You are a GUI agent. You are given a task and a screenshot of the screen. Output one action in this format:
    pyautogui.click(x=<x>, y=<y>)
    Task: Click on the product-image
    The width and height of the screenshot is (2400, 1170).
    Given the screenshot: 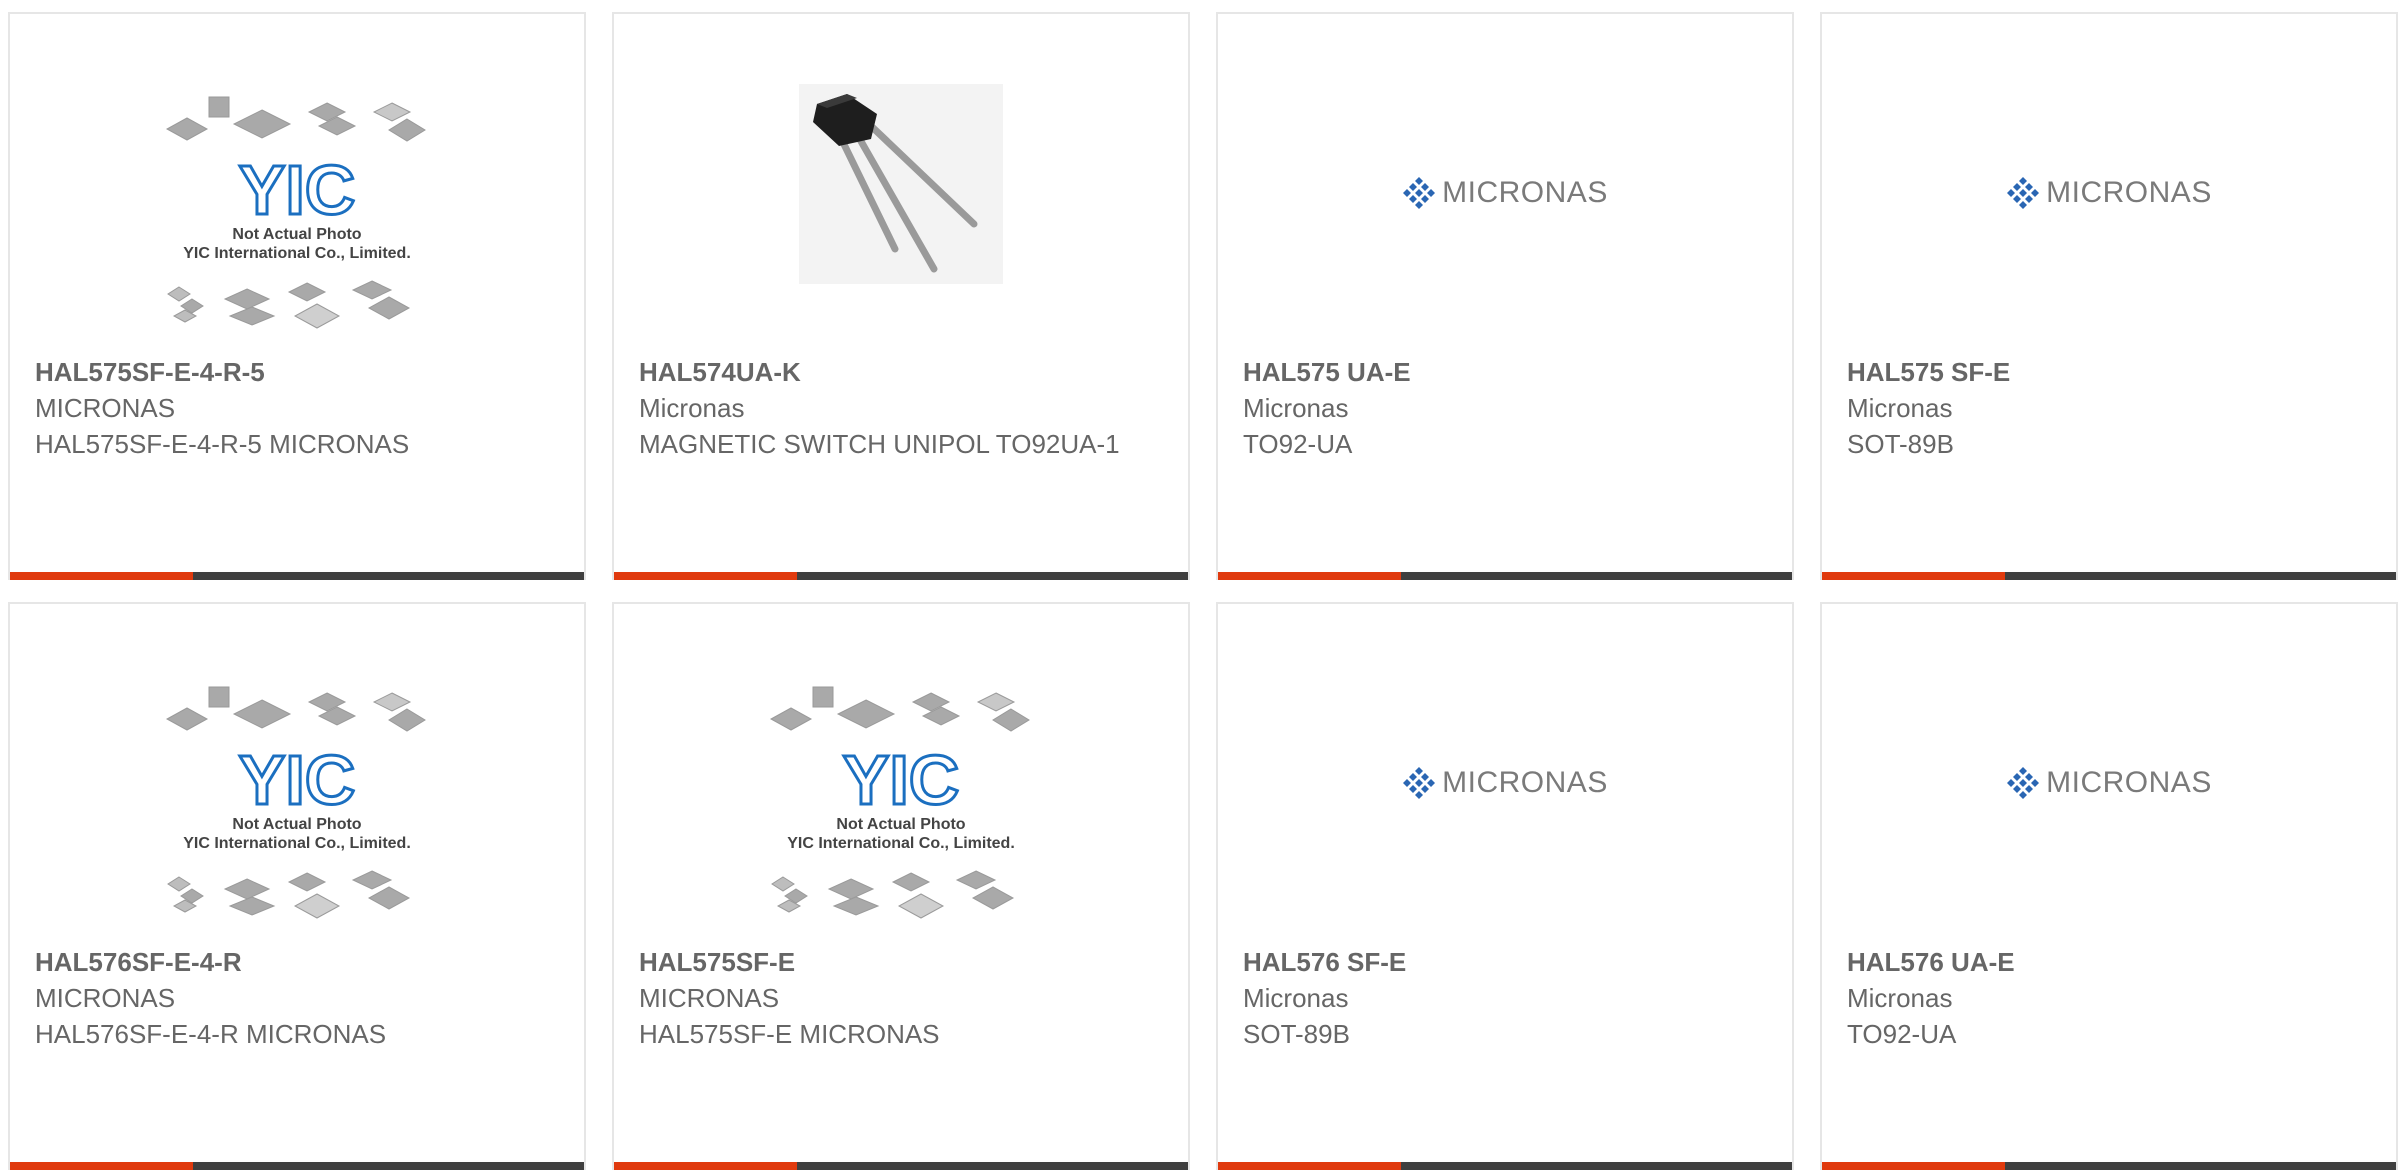 What is the action you would take?
    pyautogui.click(x=901, y=219)
    